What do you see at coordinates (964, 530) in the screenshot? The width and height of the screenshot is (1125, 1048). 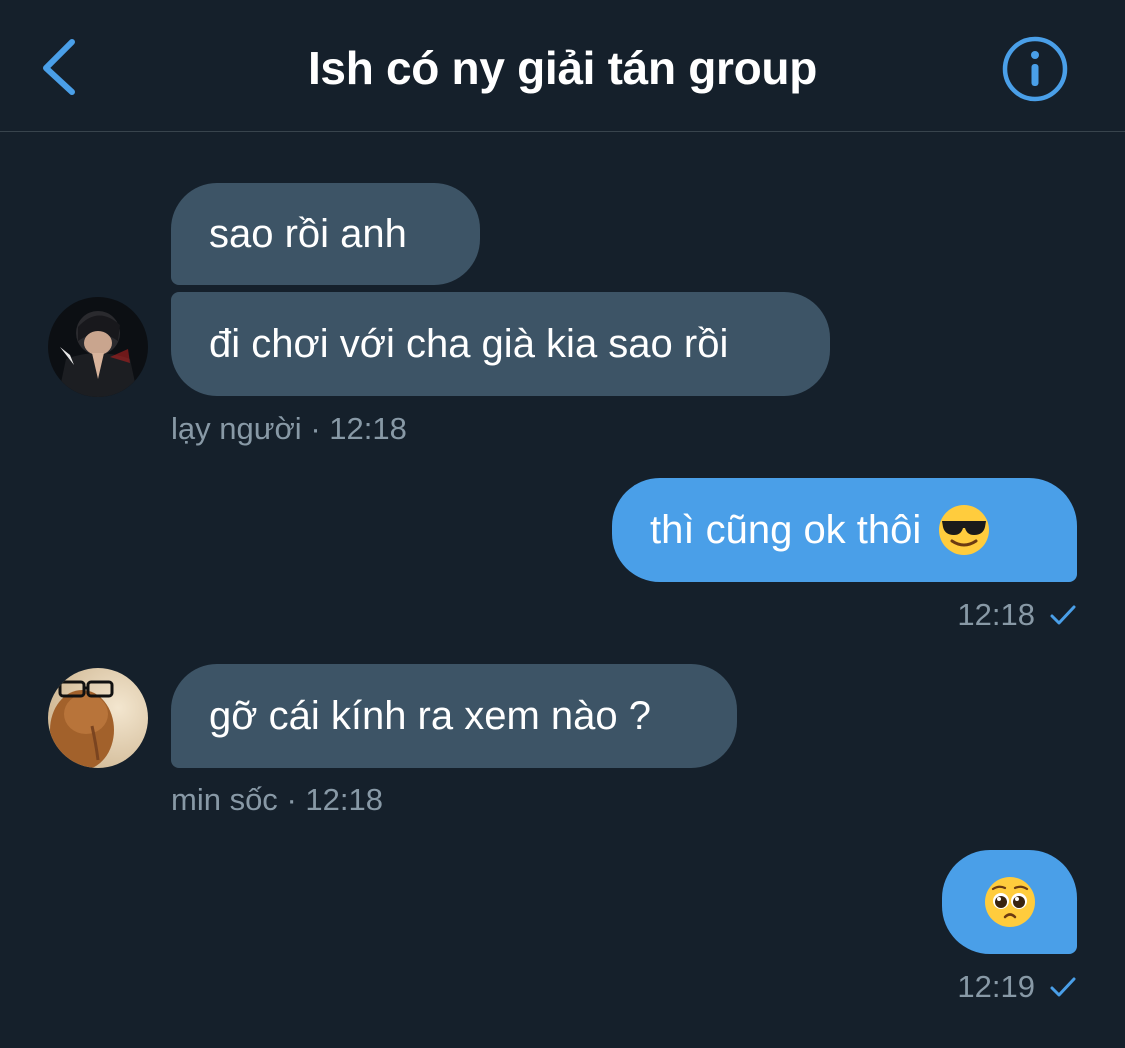 I see `smiling-face-with-sunglasses-icon` at bounding box center [964, 530].